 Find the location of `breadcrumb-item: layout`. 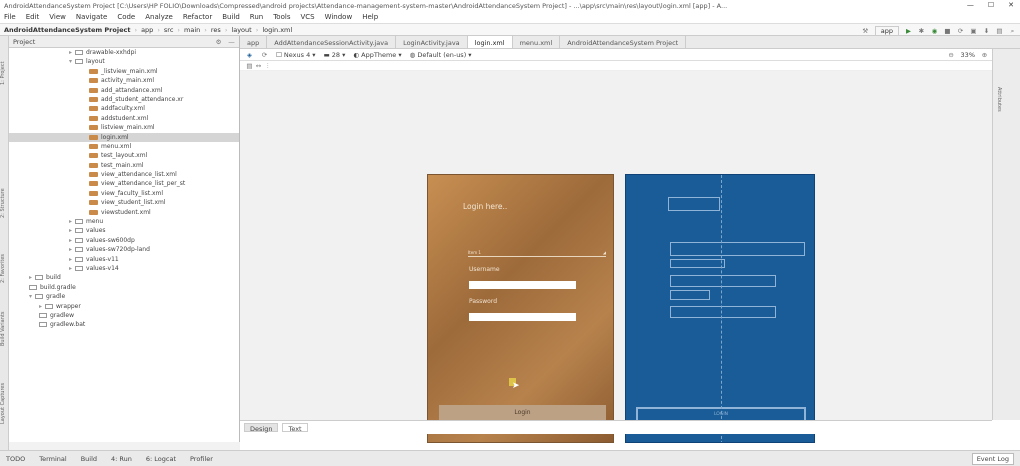

breadcrumb-item: layout is located at coordinates (241, 30).